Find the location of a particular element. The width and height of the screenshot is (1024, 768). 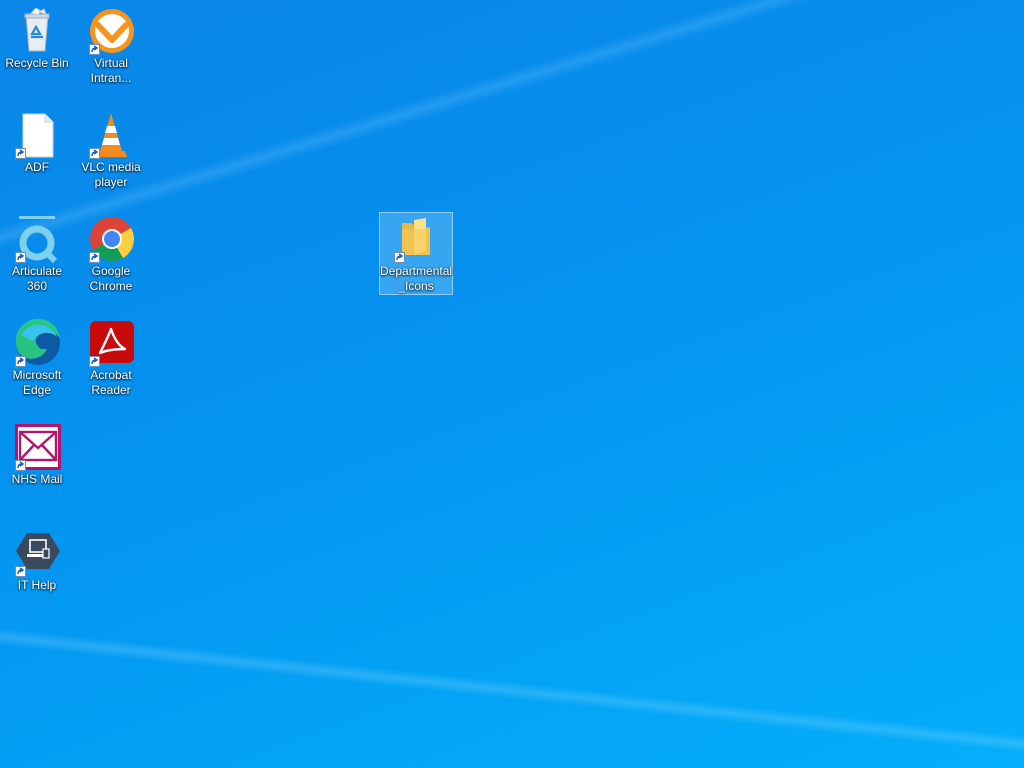

desktop-icon-nhs-mail: NHS Mail is located at coordinates (37, 454).